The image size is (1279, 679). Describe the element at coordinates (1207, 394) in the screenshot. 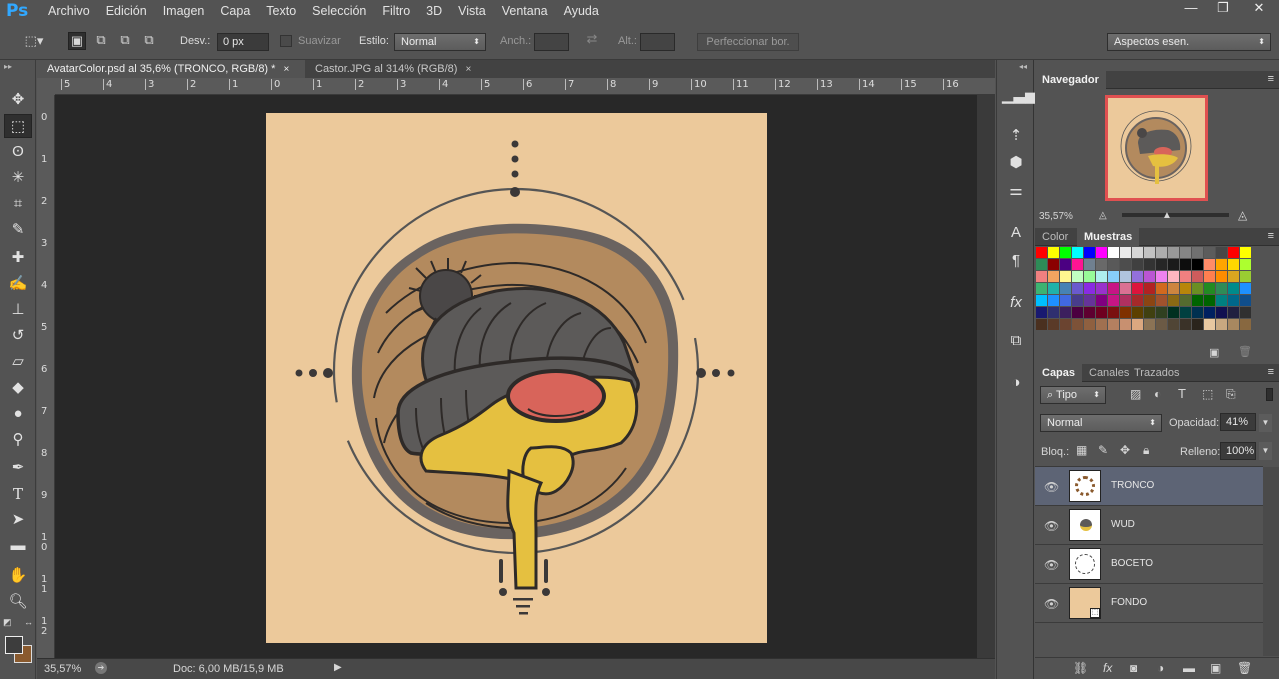

I see `filter-shape-icon: ⬚` at that location.